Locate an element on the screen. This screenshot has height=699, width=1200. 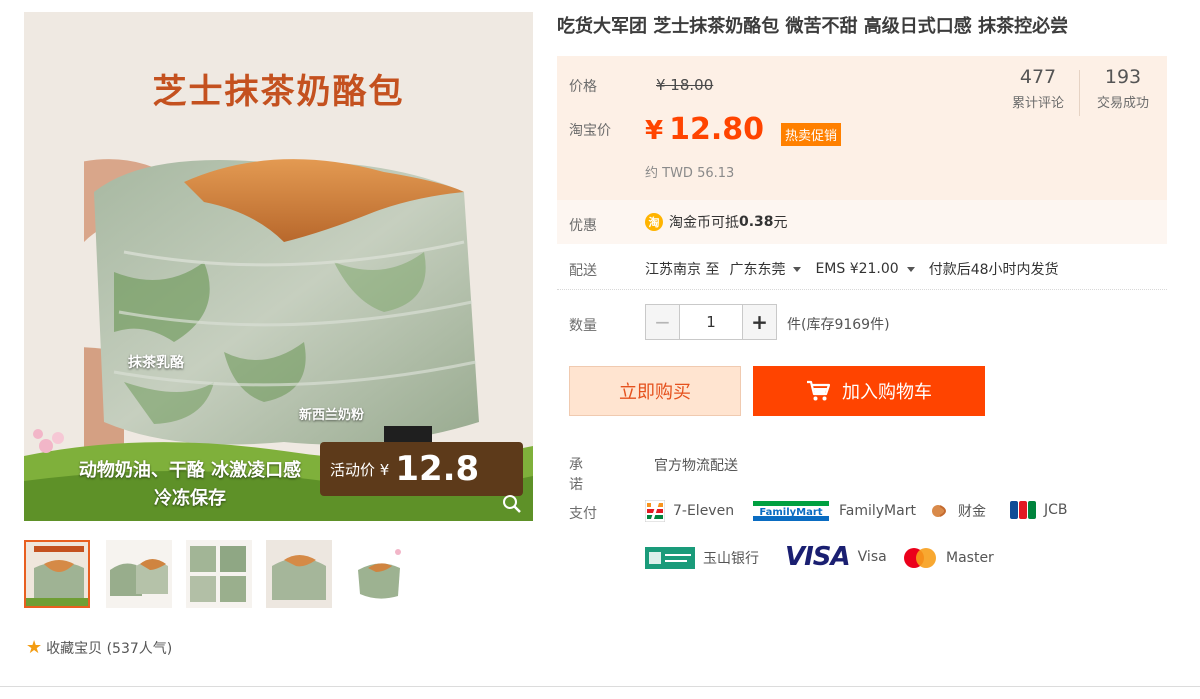
favorite-item: ★ 收藏宝贝 (537人气) is located at coordinates (99, 647).